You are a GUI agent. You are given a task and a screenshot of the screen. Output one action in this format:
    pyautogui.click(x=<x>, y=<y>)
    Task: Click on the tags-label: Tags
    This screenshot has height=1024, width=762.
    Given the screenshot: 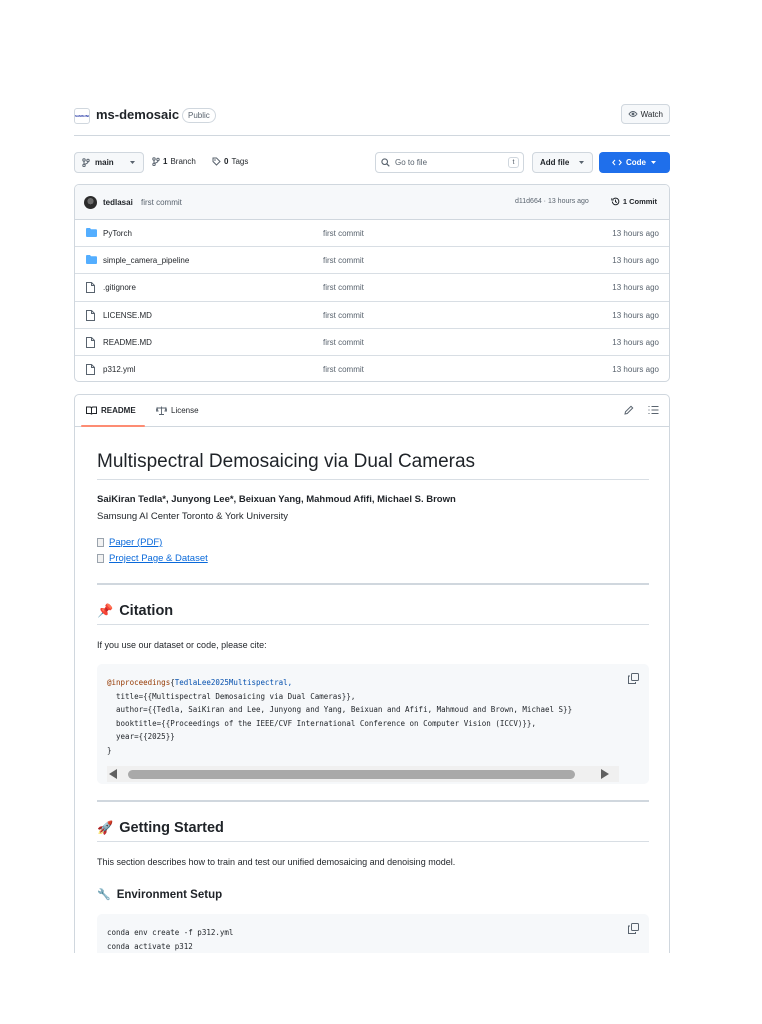 What is the action you would take?
    pyautogui.click(x=240, y=161)
    